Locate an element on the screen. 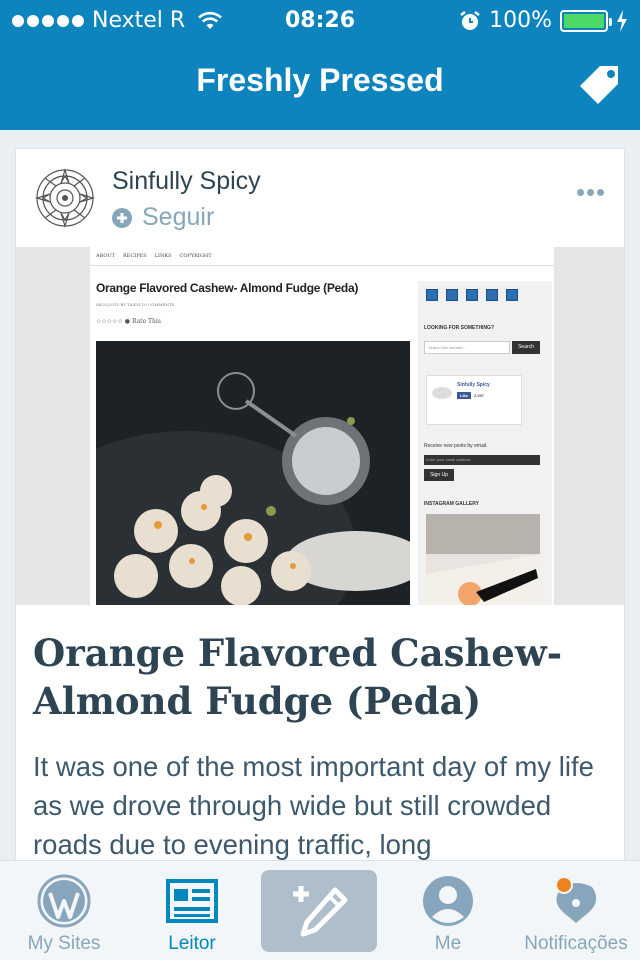 Image resolution: width=640 pixels, height=960 pixels. page-title: Freshly Pressed is located at coordinates (320, 80).